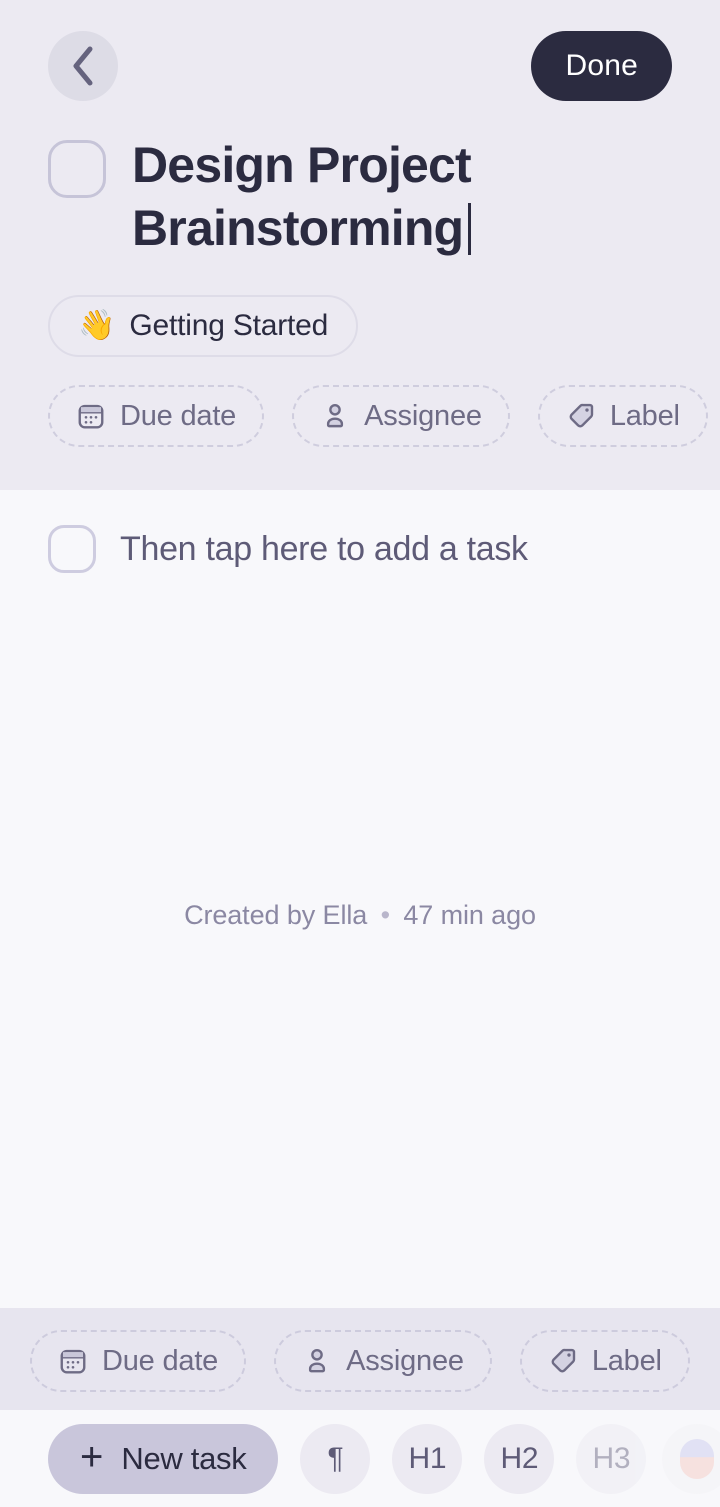 The width and height of the screenshot is (720, 1507). I want to click on format-button-heading-1: H1, so click(427, 1458).